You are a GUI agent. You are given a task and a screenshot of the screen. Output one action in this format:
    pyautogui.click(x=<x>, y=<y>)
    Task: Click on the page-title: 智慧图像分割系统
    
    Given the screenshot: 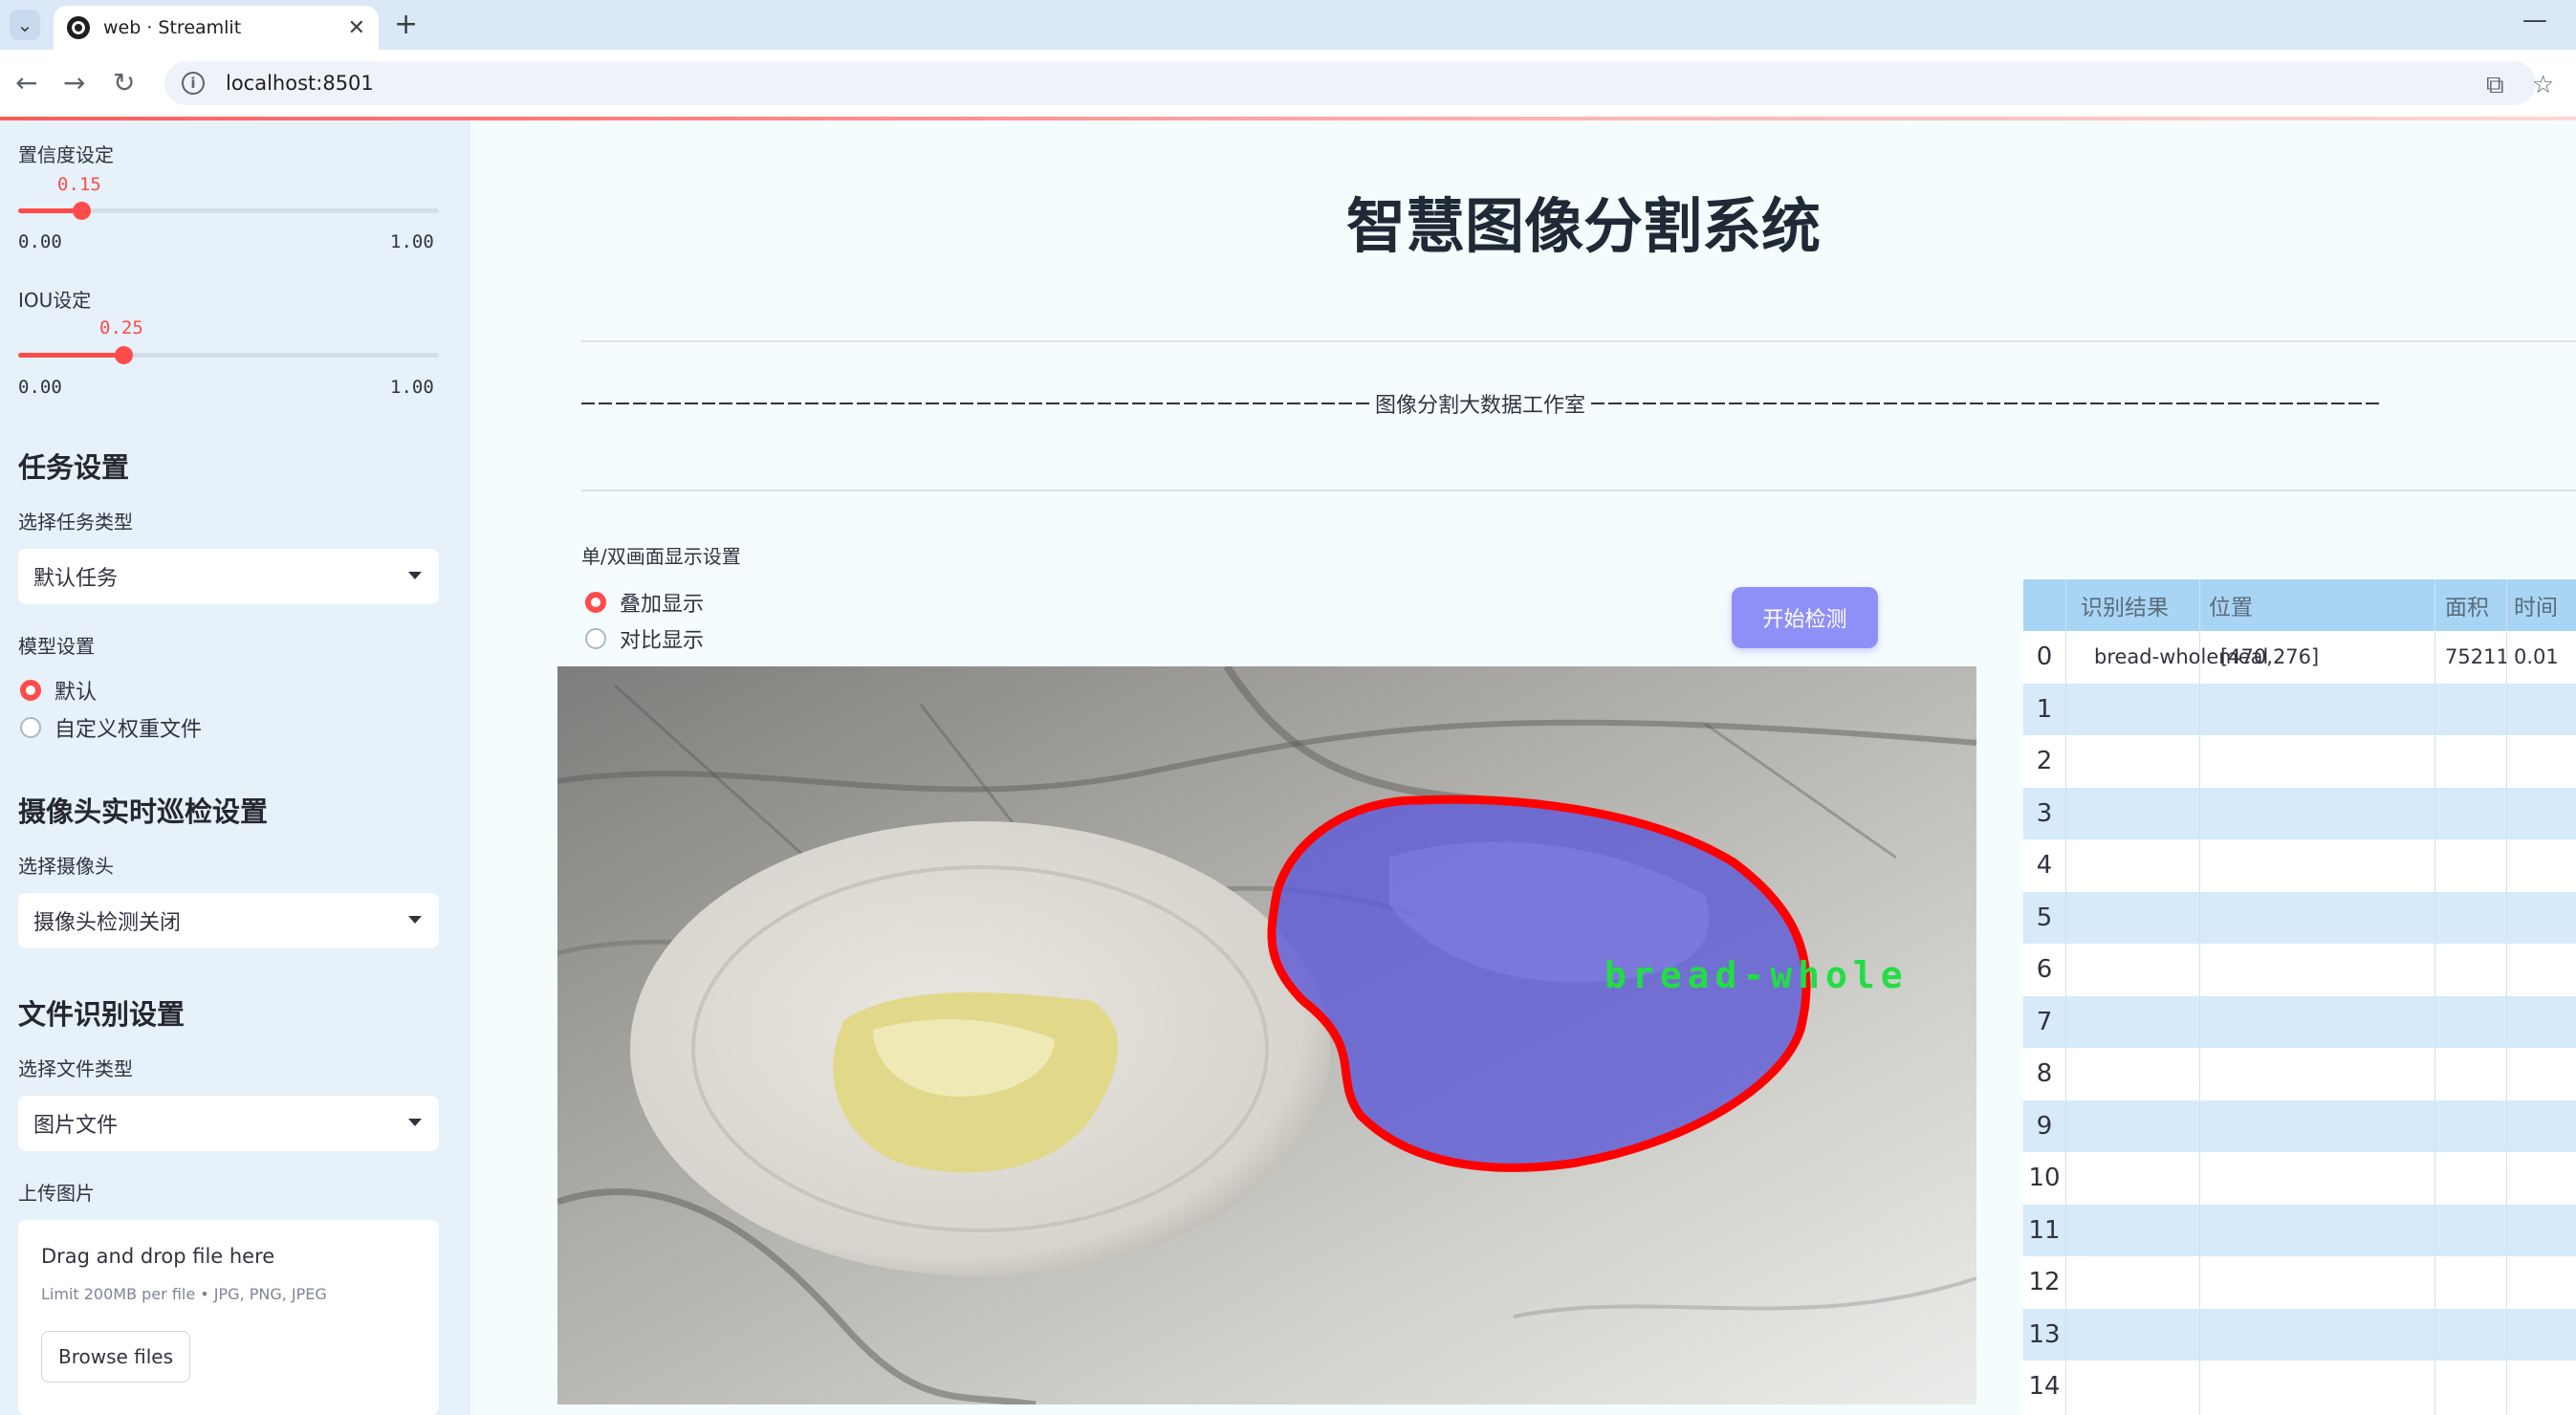 What is the action you would take?
    pyautogui.click(x=1583, y=226)
    